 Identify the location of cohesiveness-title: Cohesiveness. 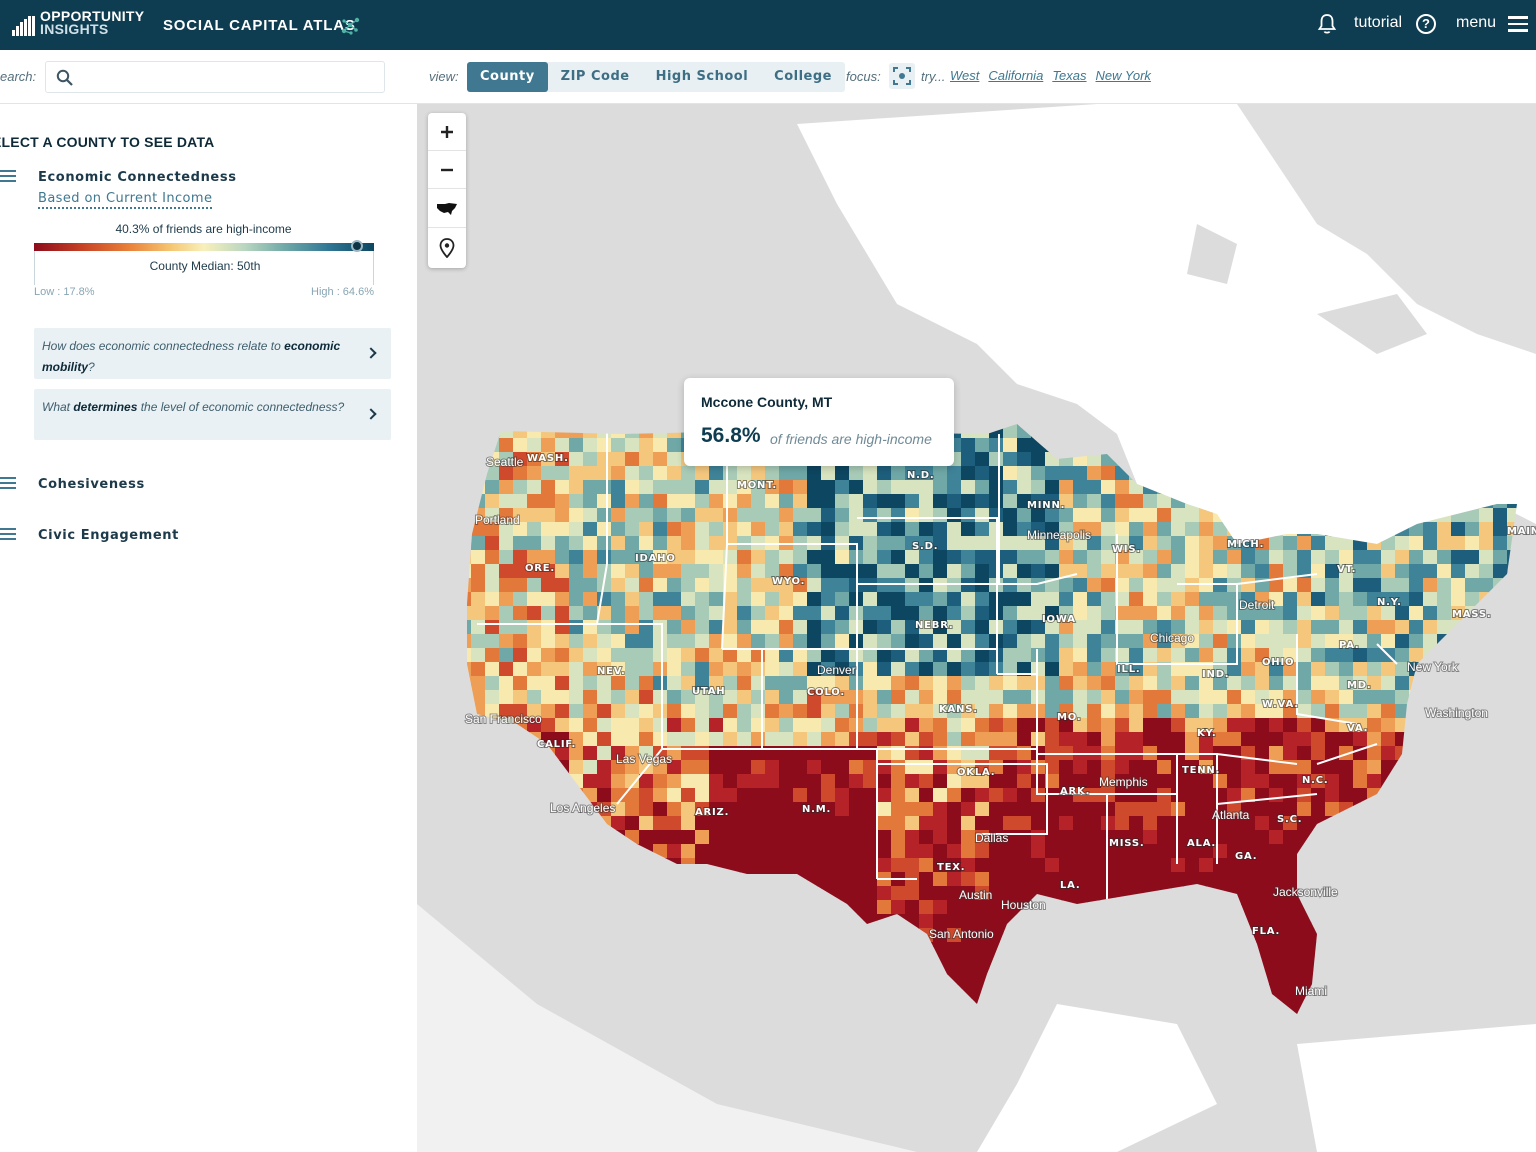
(91, 484).